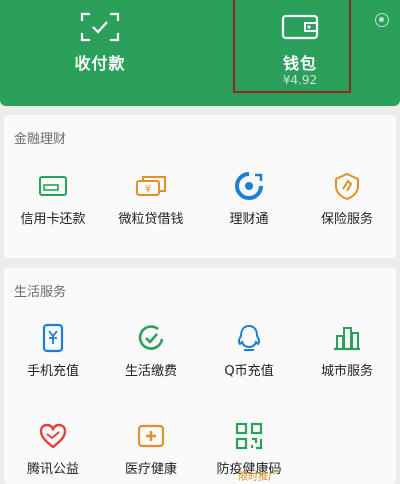 This screenshot has width=400, height=484. What do you see at coordinates (52, 469) in the screenshot?
I see `tencent-charity-label: 腾讯公益` at bounding box center [52, 469].